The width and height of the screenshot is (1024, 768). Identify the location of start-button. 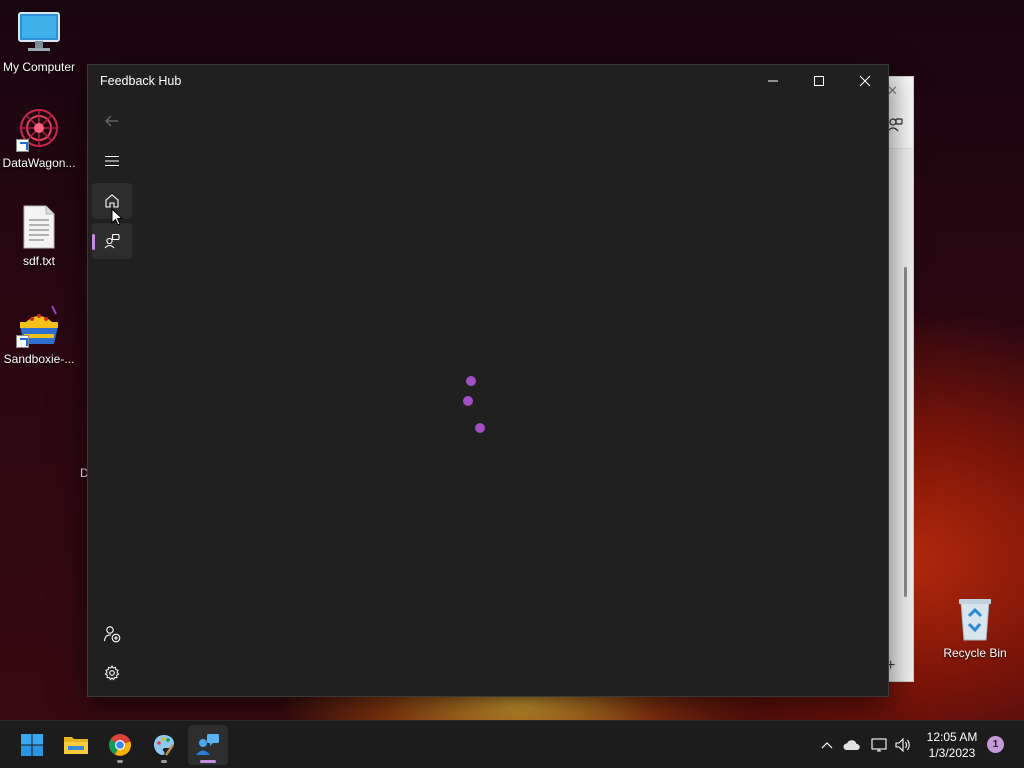
(32, 745).